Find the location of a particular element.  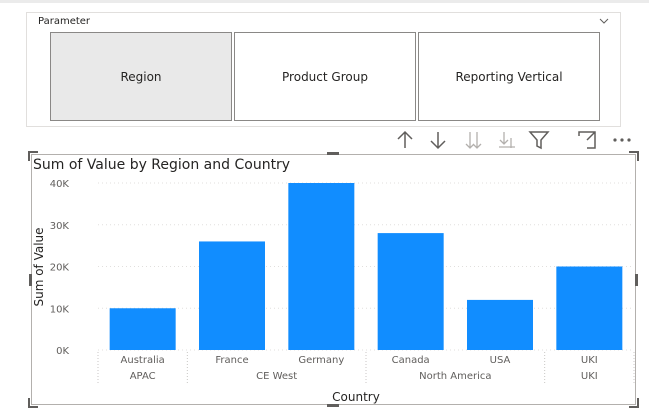

slicer-header: Parameter is located at coordinates (64, 21).